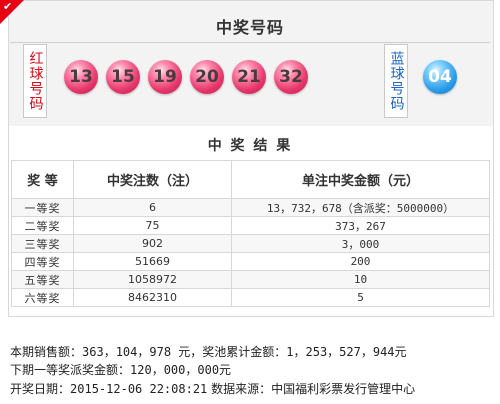 Image resolution: width=500 pixels, height=404 pixels. I want to click on table-row: 五等奖 1058972 10, so click(250, 279).